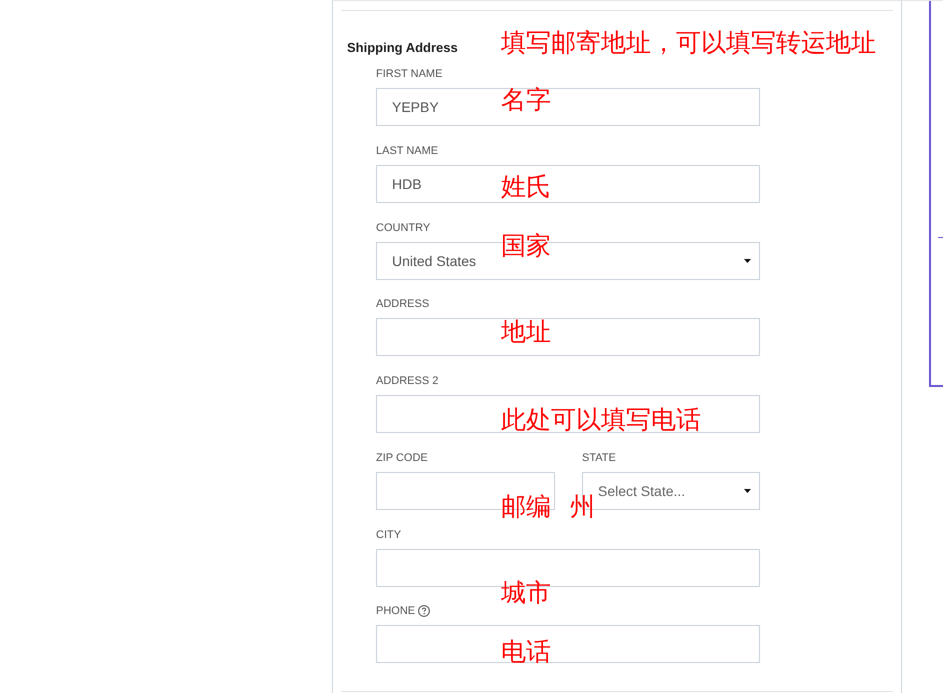 This screenshot has width=943, height=693. What do you see at coordinates (601, 421) in the screenshot?
I see `annotation-text: 此处可以填写电话` at bounding box center [601, 421].